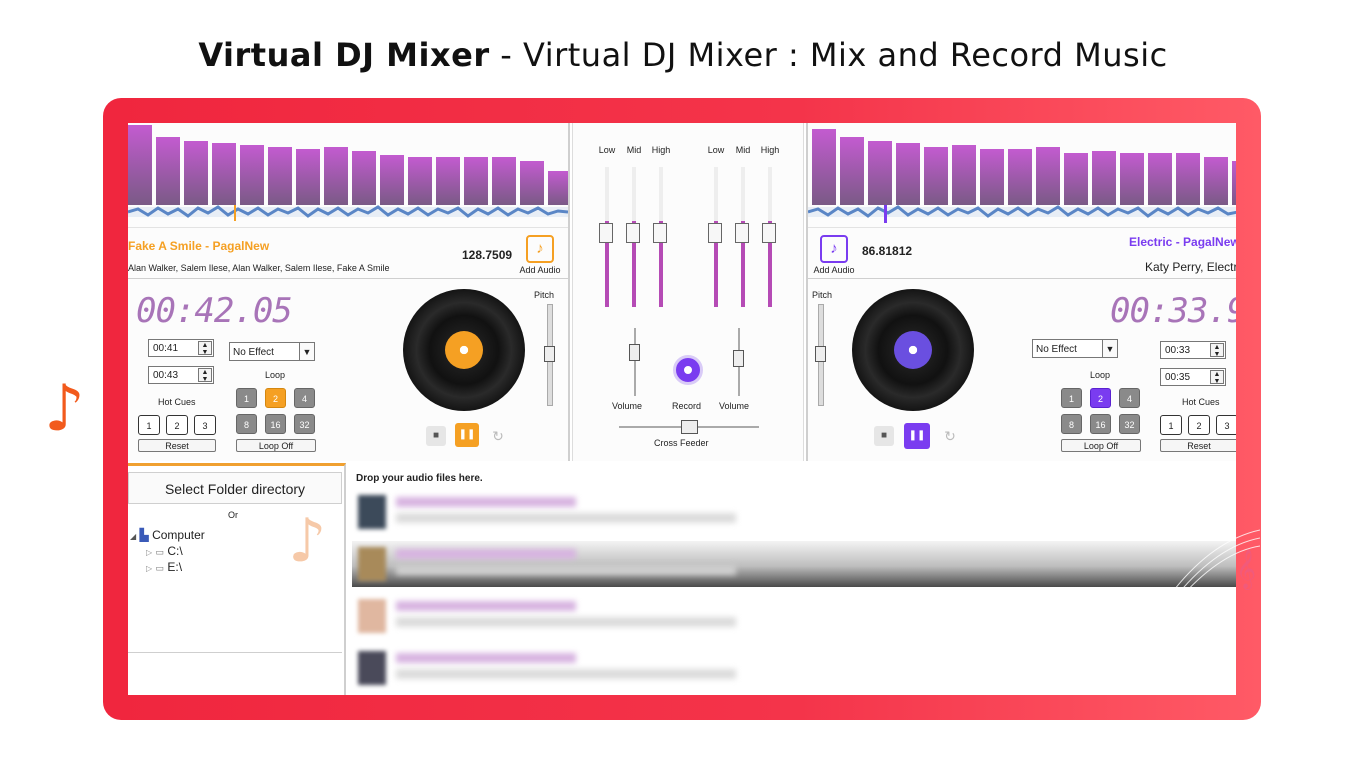 The width and height of the screenshot is (1366, 768). What do you see at coordinates (272, 351) in the screenshot?
I see `deck-a-effect-select: No Effect ▼` at bounding box center [272, 351].